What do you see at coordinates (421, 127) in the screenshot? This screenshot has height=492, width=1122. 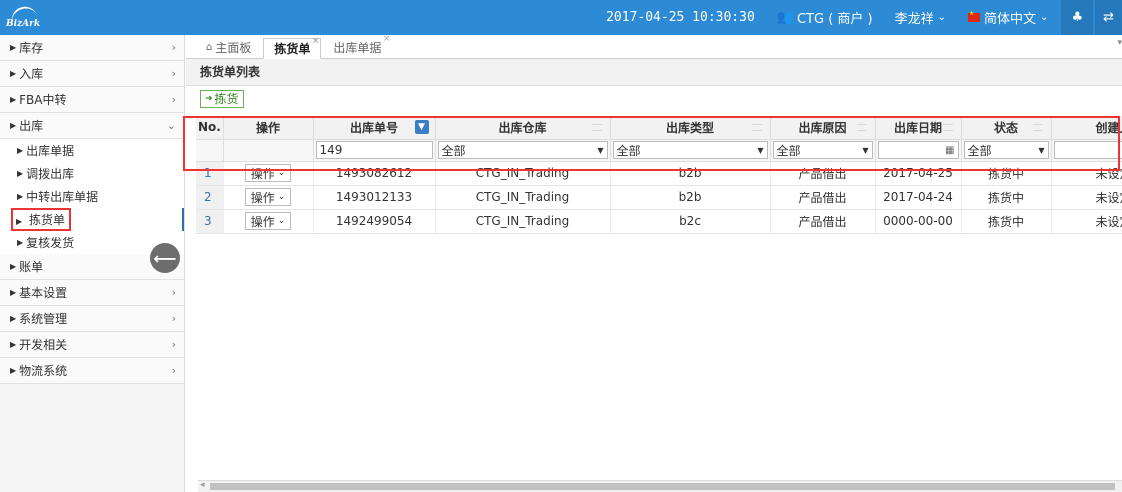 I see `filter-icon: ▼` at bounding box center [421, 127].